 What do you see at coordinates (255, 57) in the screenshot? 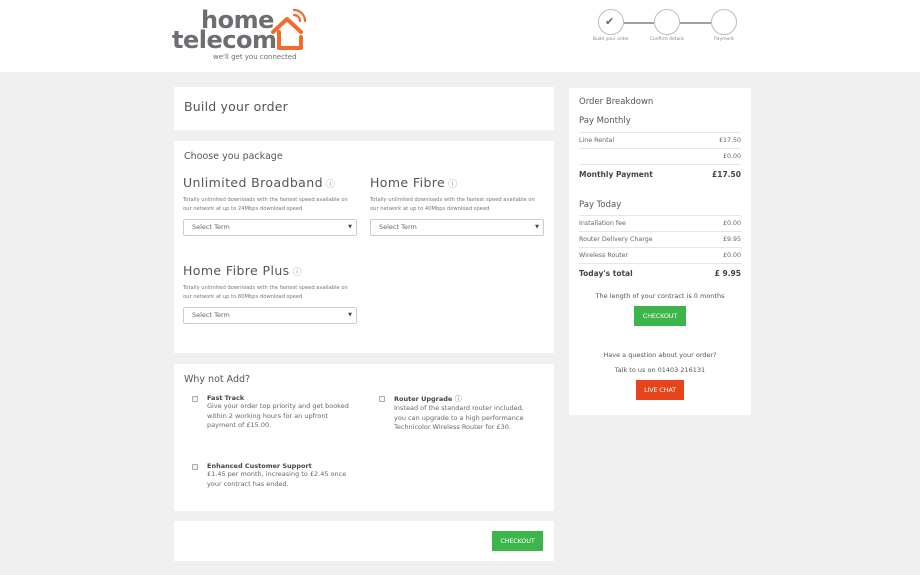
I see `logo-tagline: we'll get you connected` at bounding box center [255, 57].